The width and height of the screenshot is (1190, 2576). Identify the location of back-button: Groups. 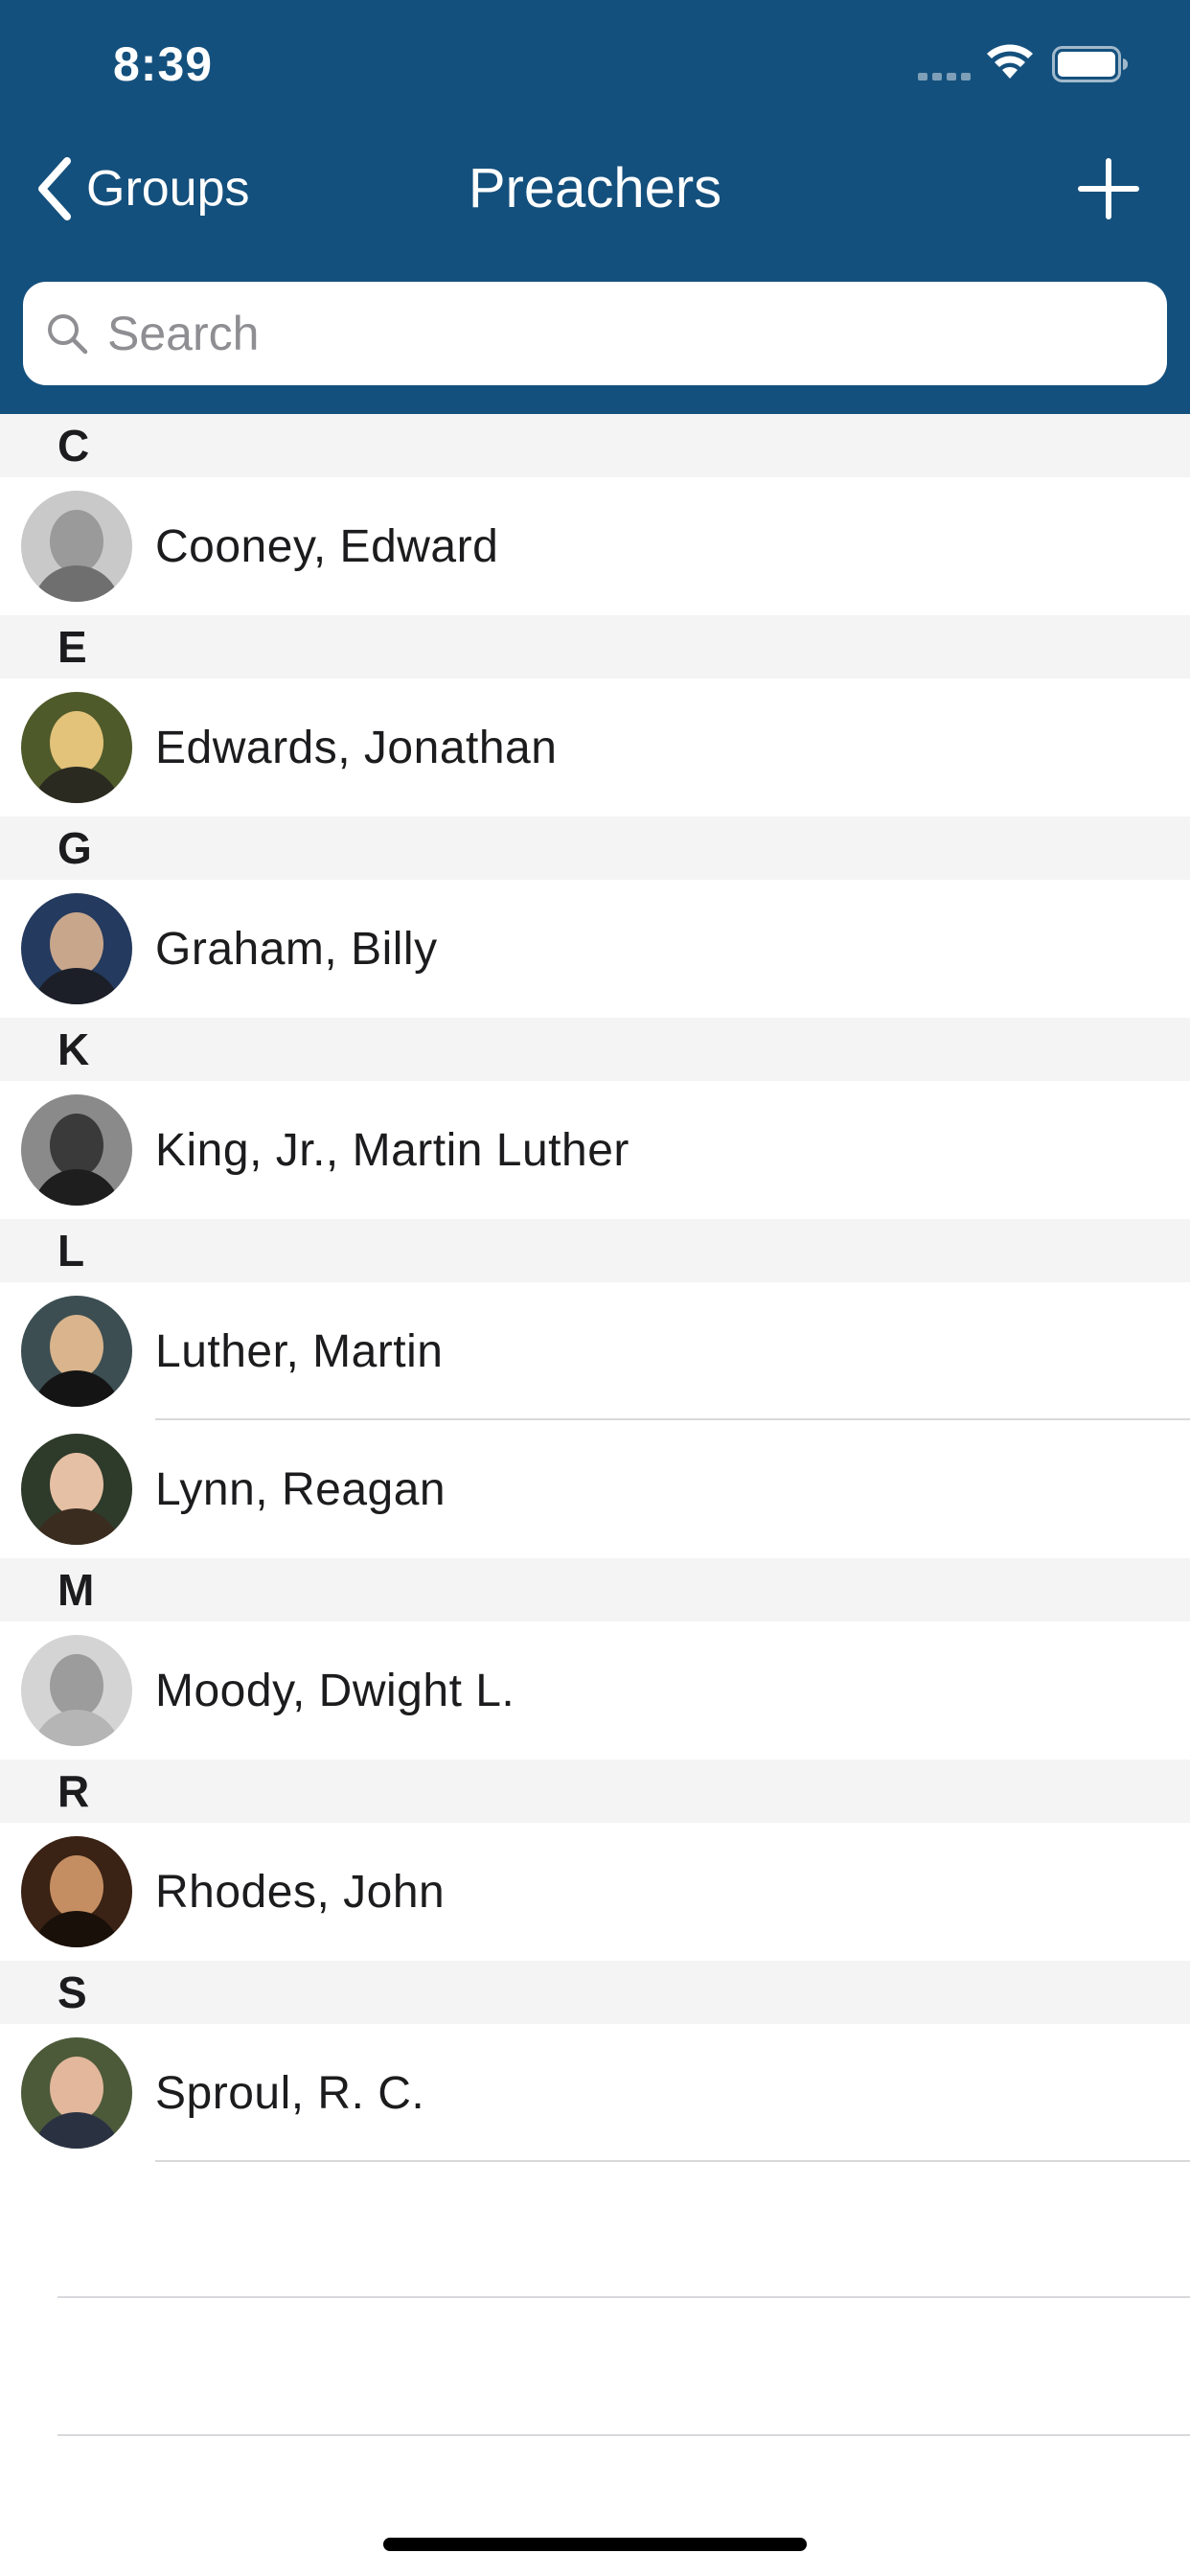
(142, 188).